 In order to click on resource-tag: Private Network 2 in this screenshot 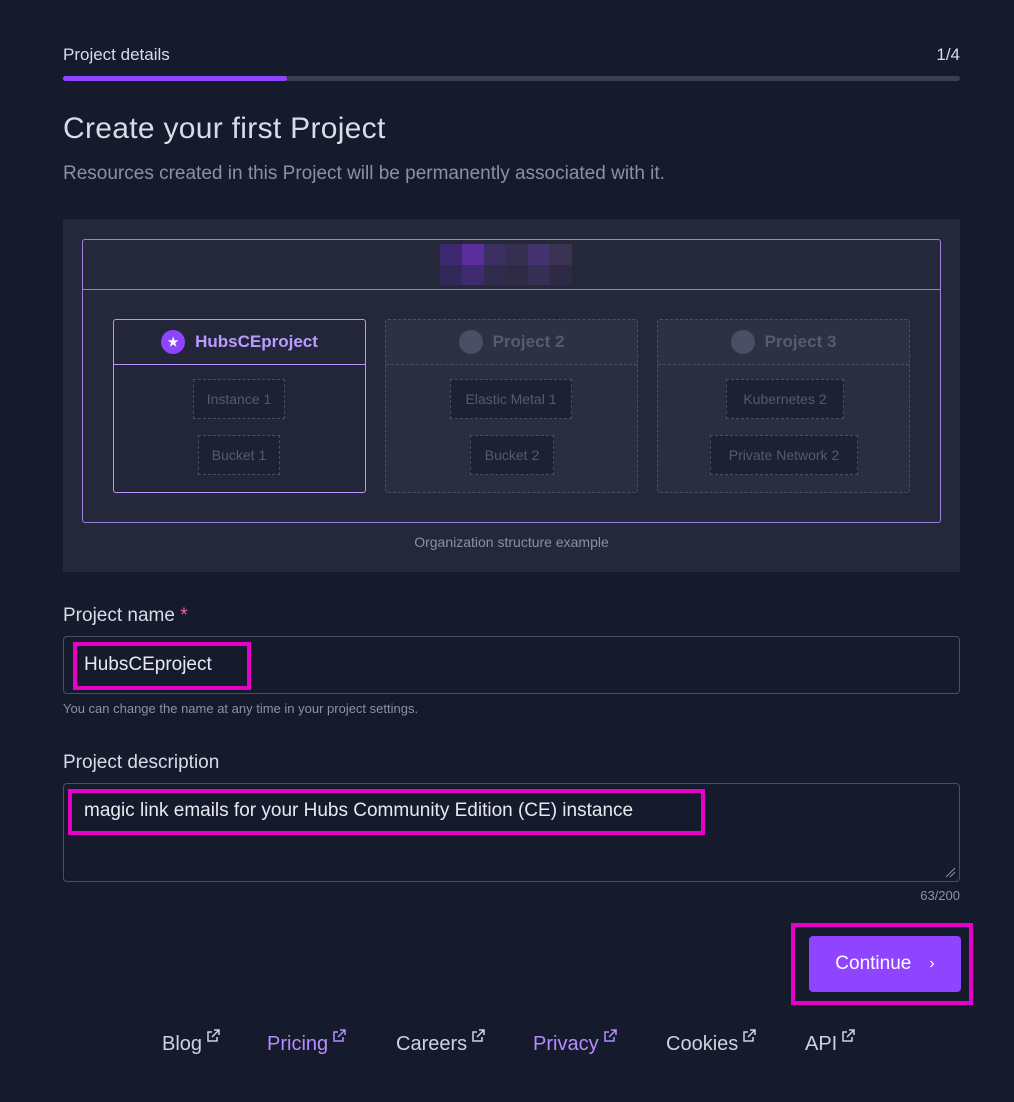, I will do `click(784, 455)`.